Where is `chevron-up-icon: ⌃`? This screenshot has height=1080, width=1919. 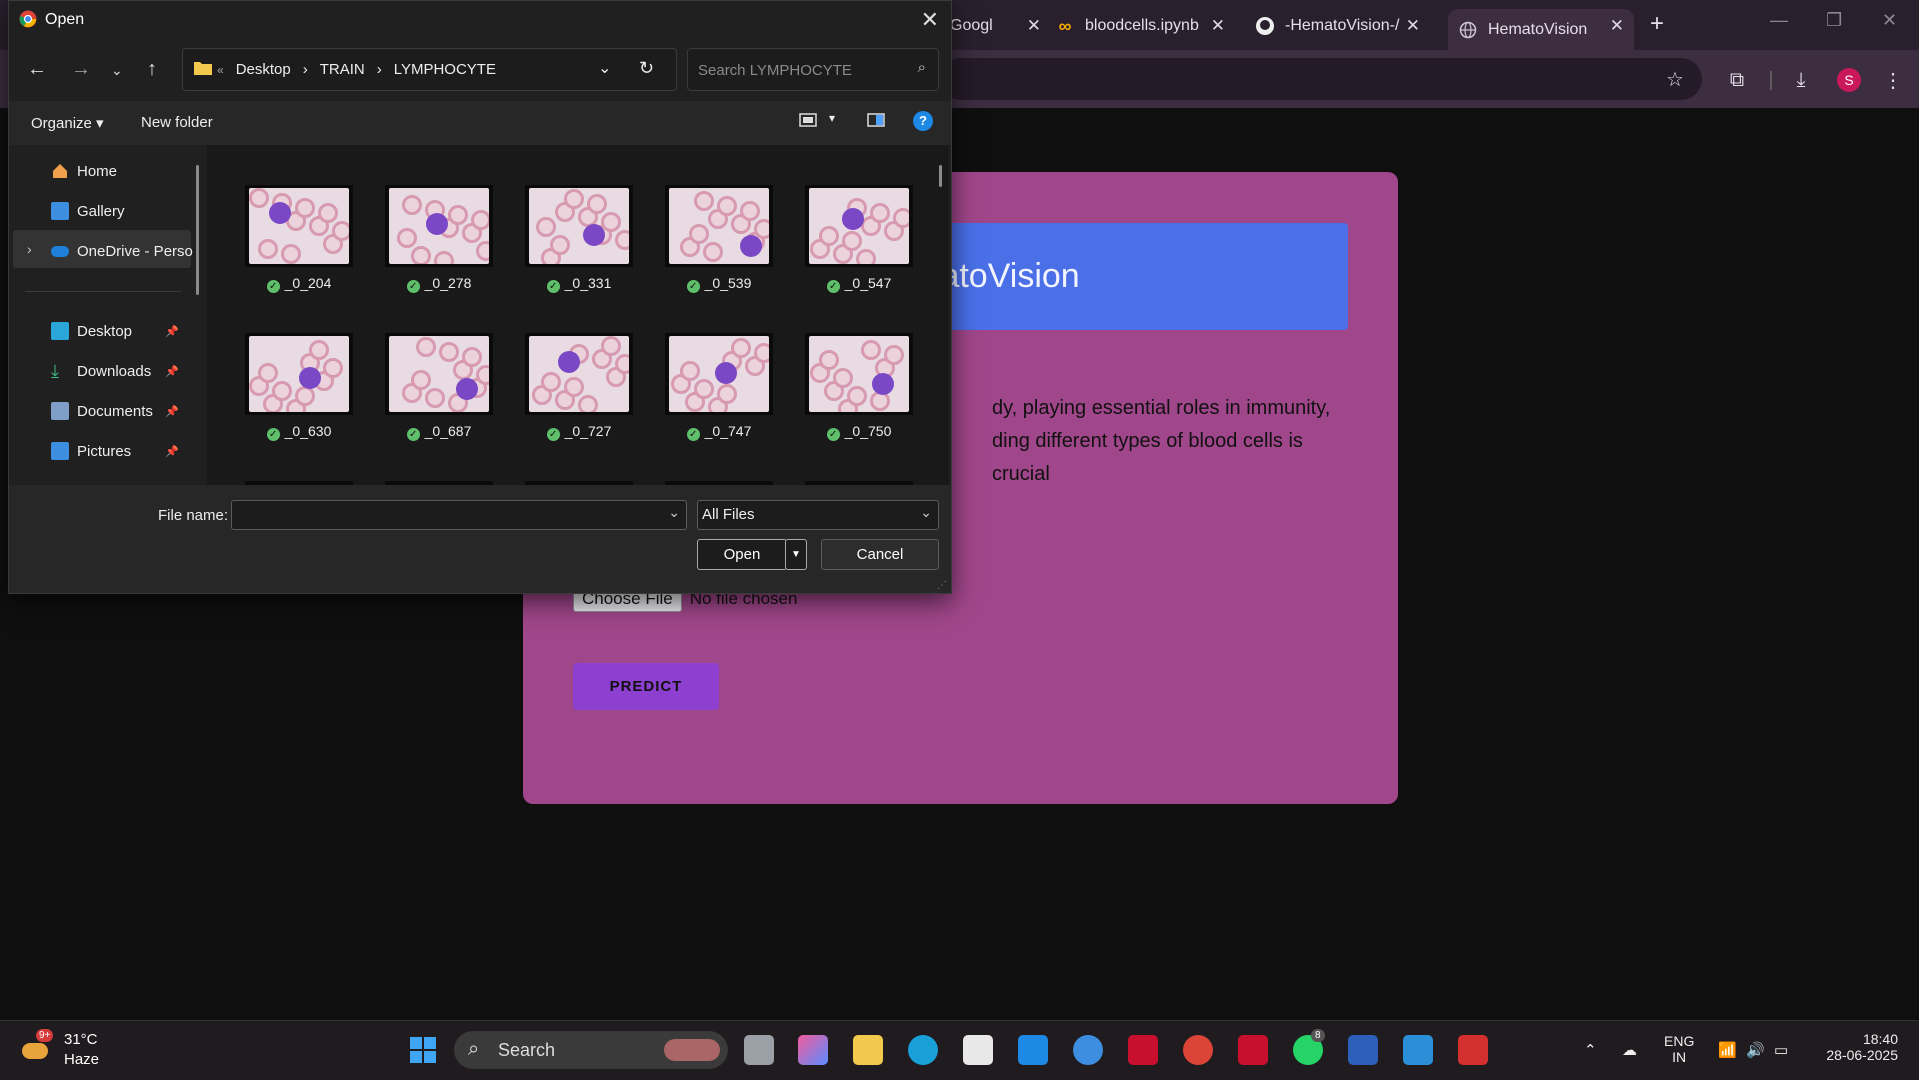 chevron-up-icon: ⌃ is located at coordinates (1590, 1050).